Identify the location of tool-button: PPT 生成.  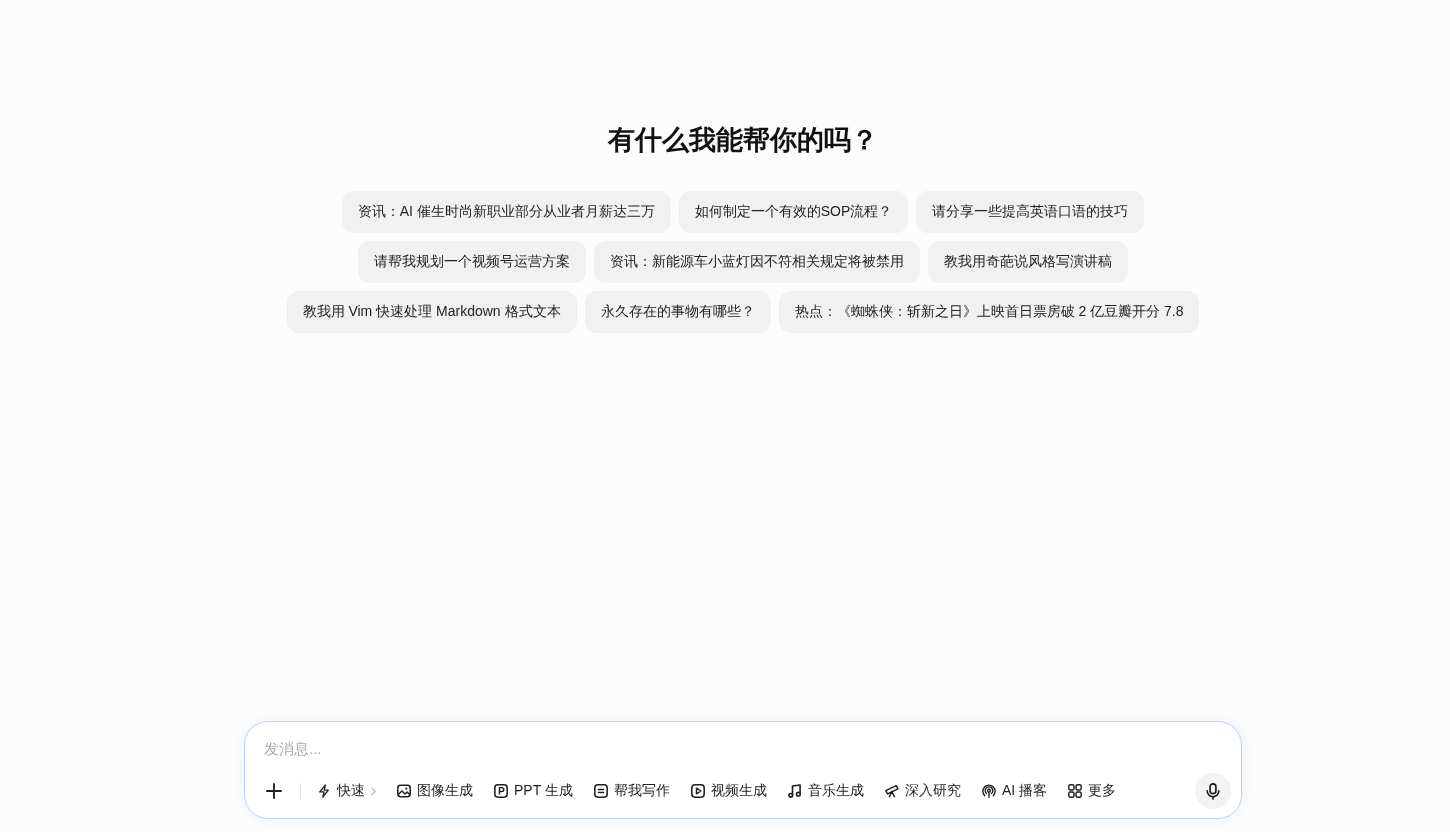
(533, 791).